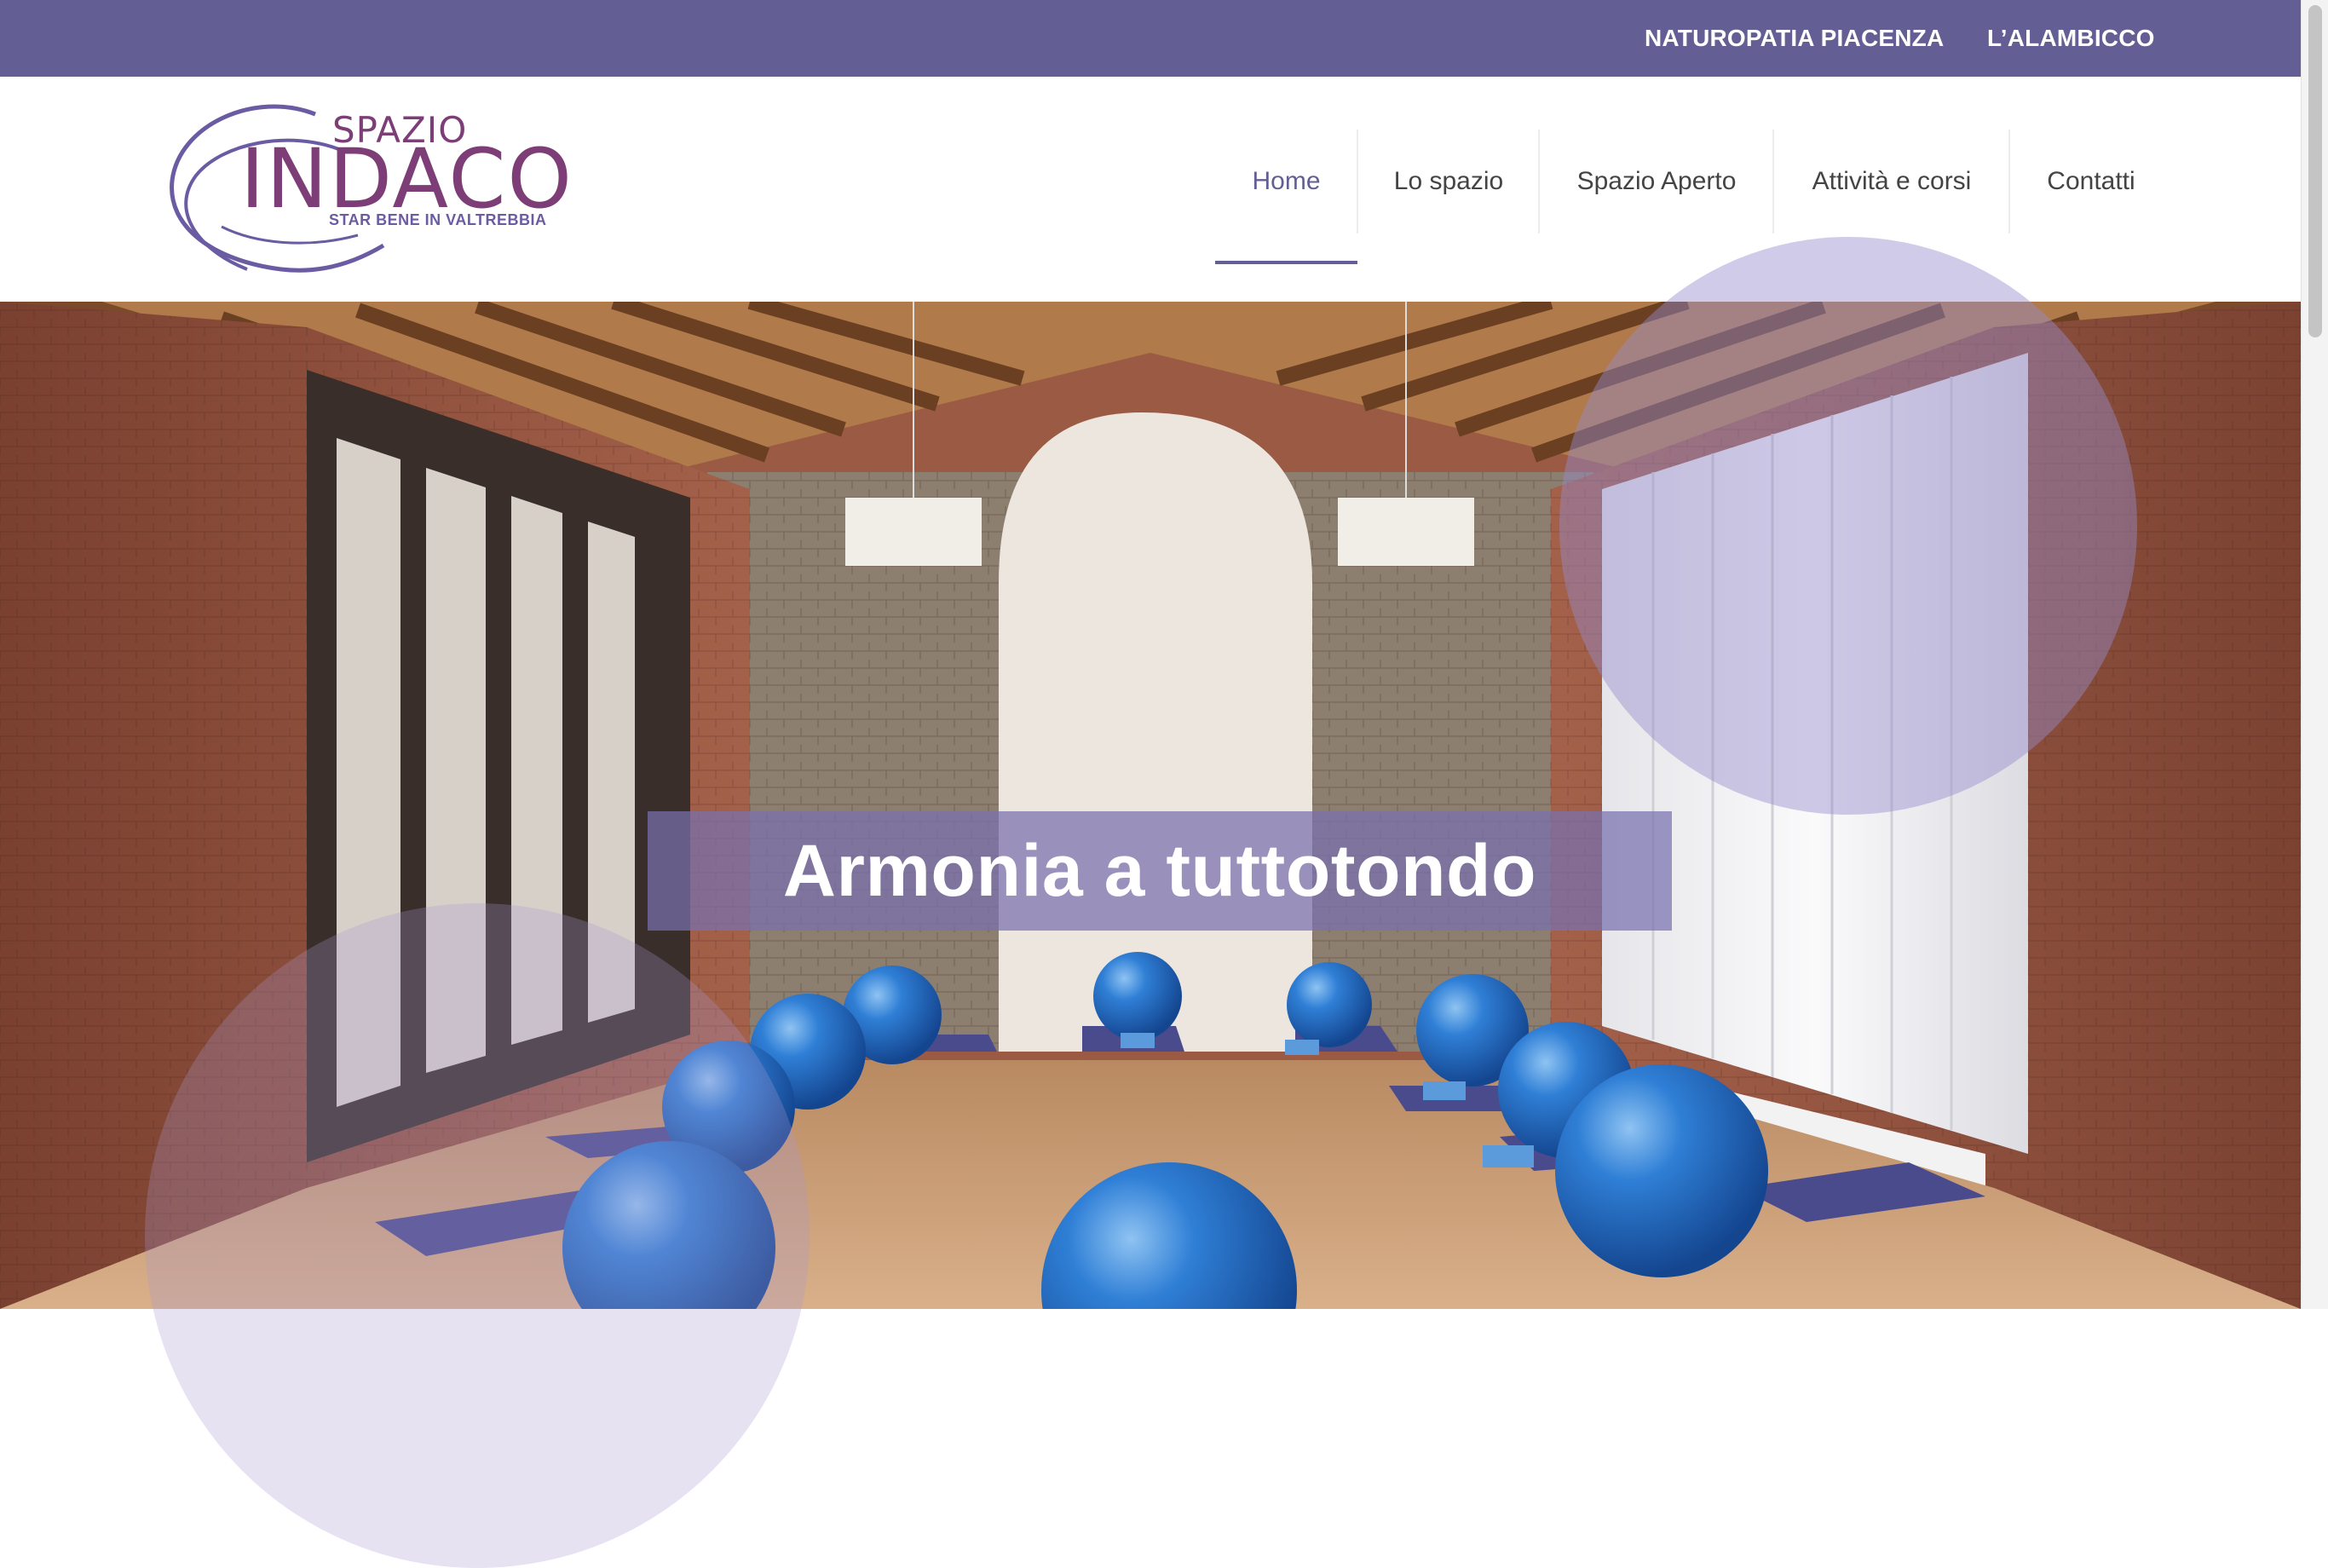 This screenshot has width=2328, height=1568. Describe the element at coordinates (1286, 196) in the screenshot. I see `nav-item-home: Home` at that location.